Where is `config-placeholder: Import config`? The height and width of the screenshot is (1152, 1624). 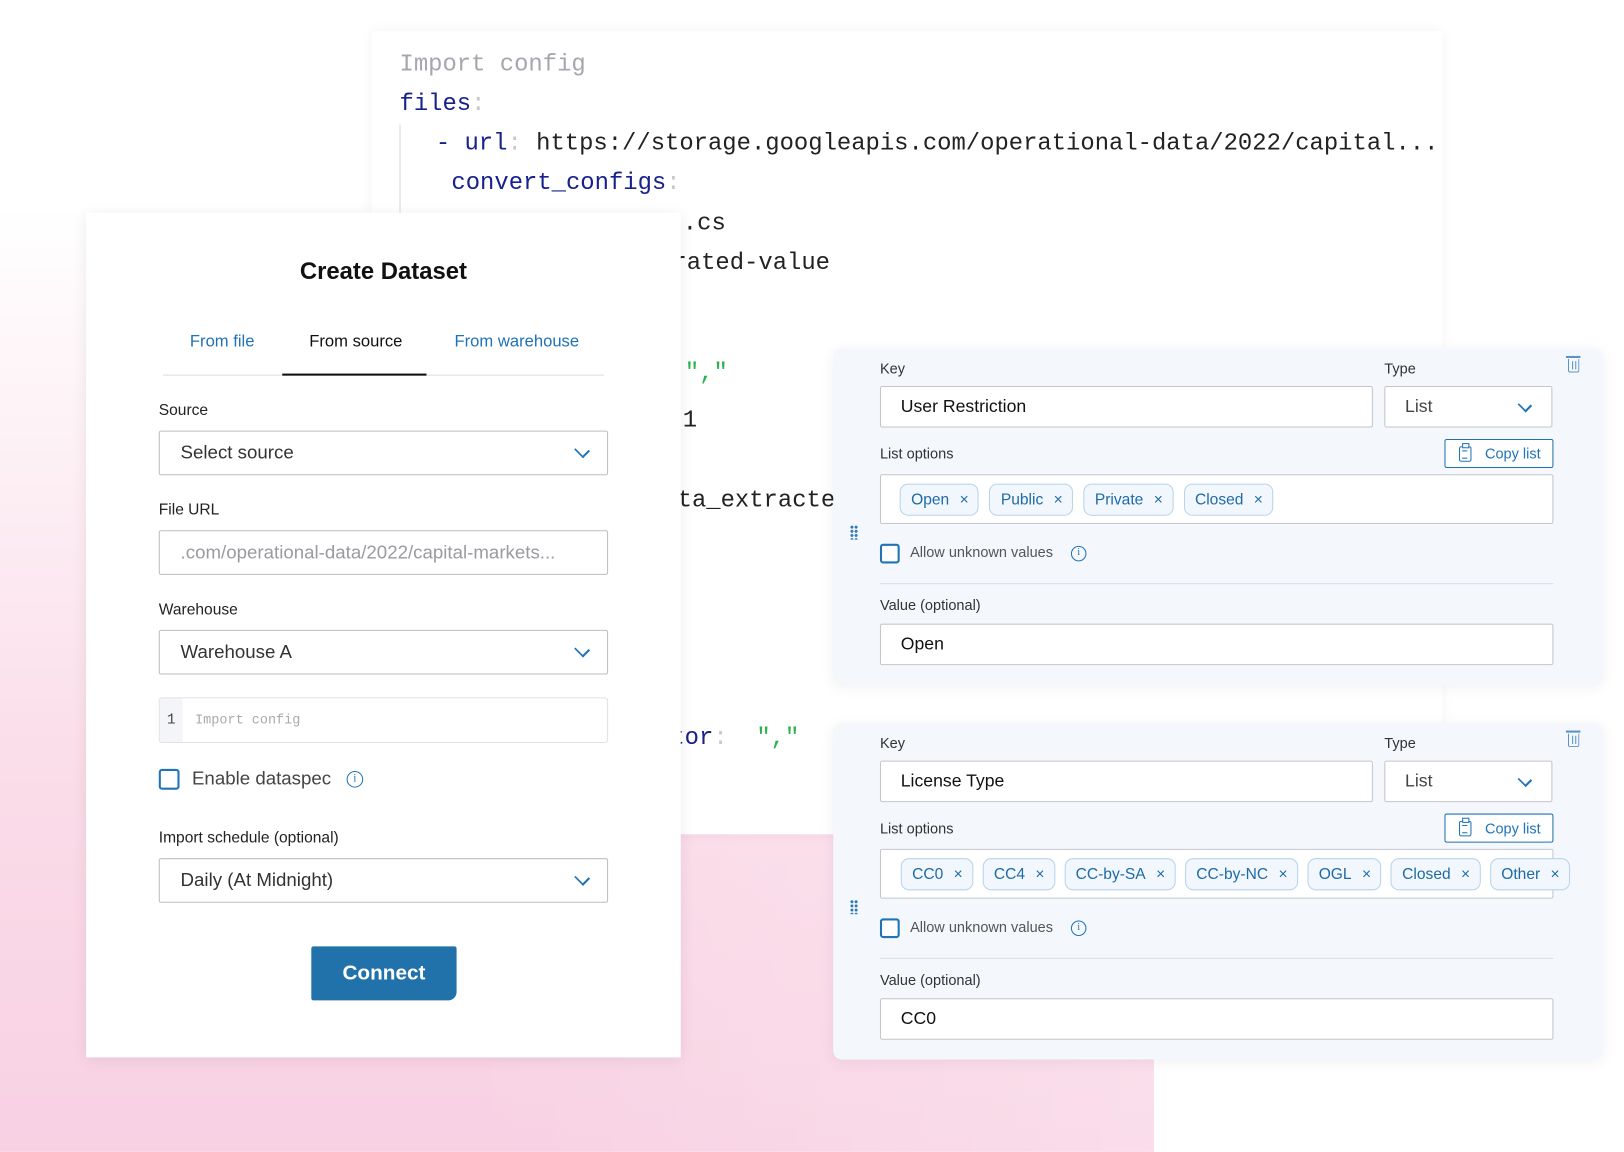 config-placeholder: Import config is located at coordinates (248, 719).